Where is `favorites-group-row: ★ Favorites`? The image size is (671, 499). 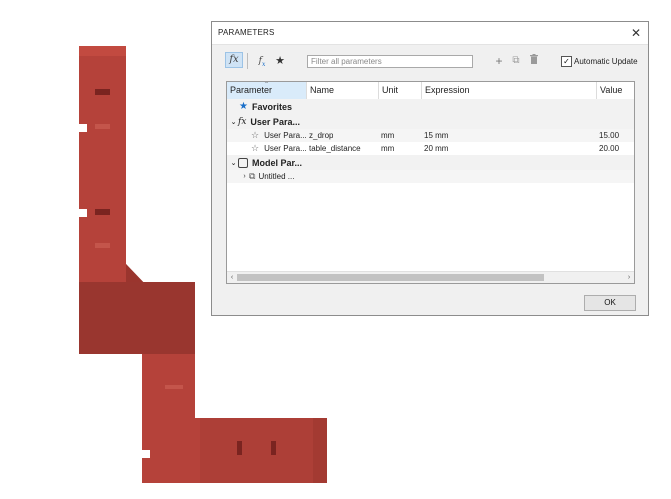
favorites-group-row: ★ Favorites is located at coordinates (430, 106).